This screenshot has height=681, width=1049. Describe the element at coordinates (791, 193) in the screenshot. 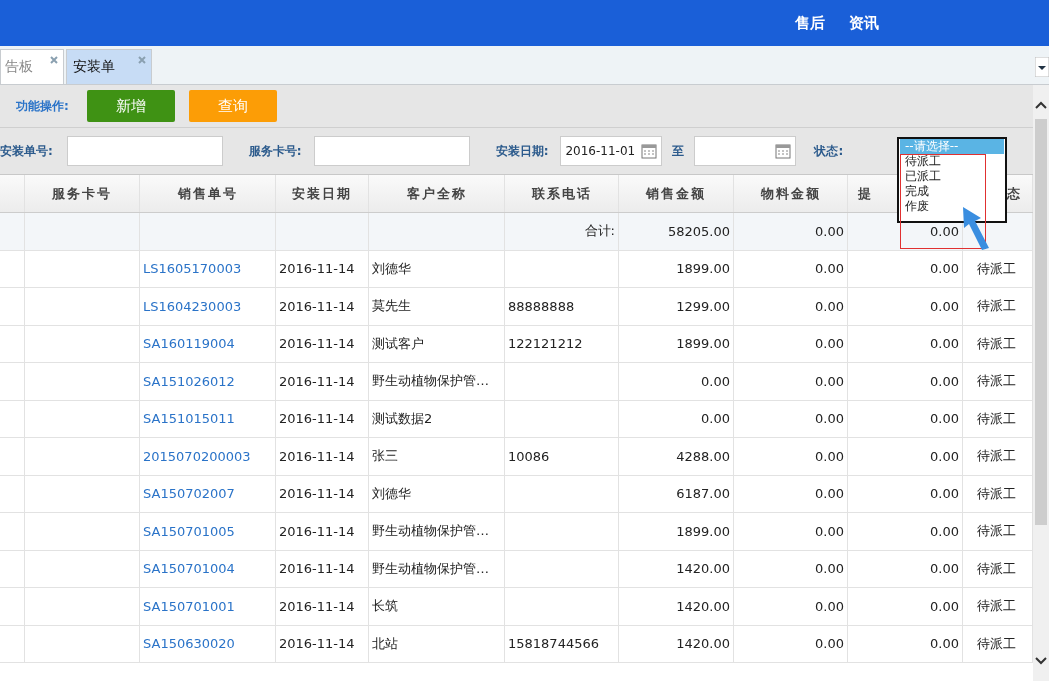

I see `column-header: 物料金额` at that location.